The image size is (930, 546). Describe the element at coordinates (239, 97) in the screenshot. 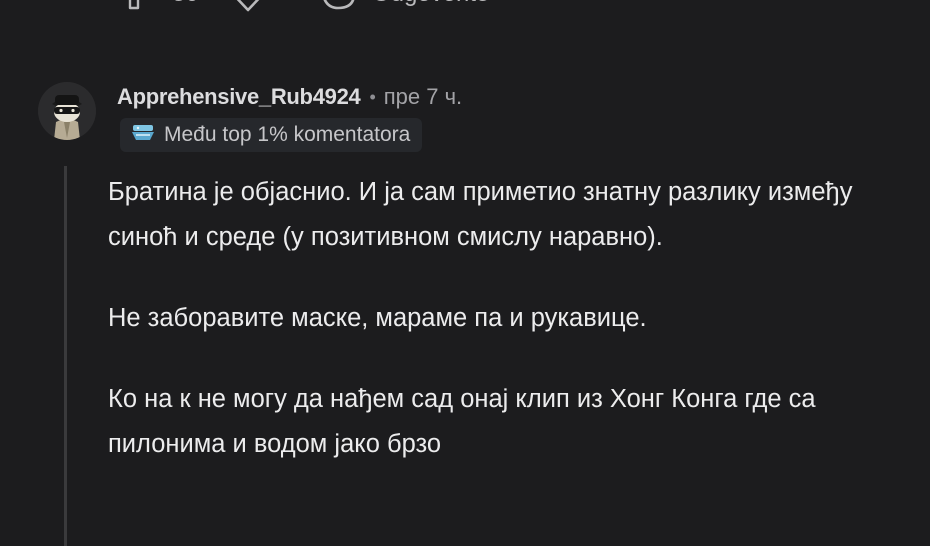

I see `username-link: Apprehensive_Rub4924` at that location.